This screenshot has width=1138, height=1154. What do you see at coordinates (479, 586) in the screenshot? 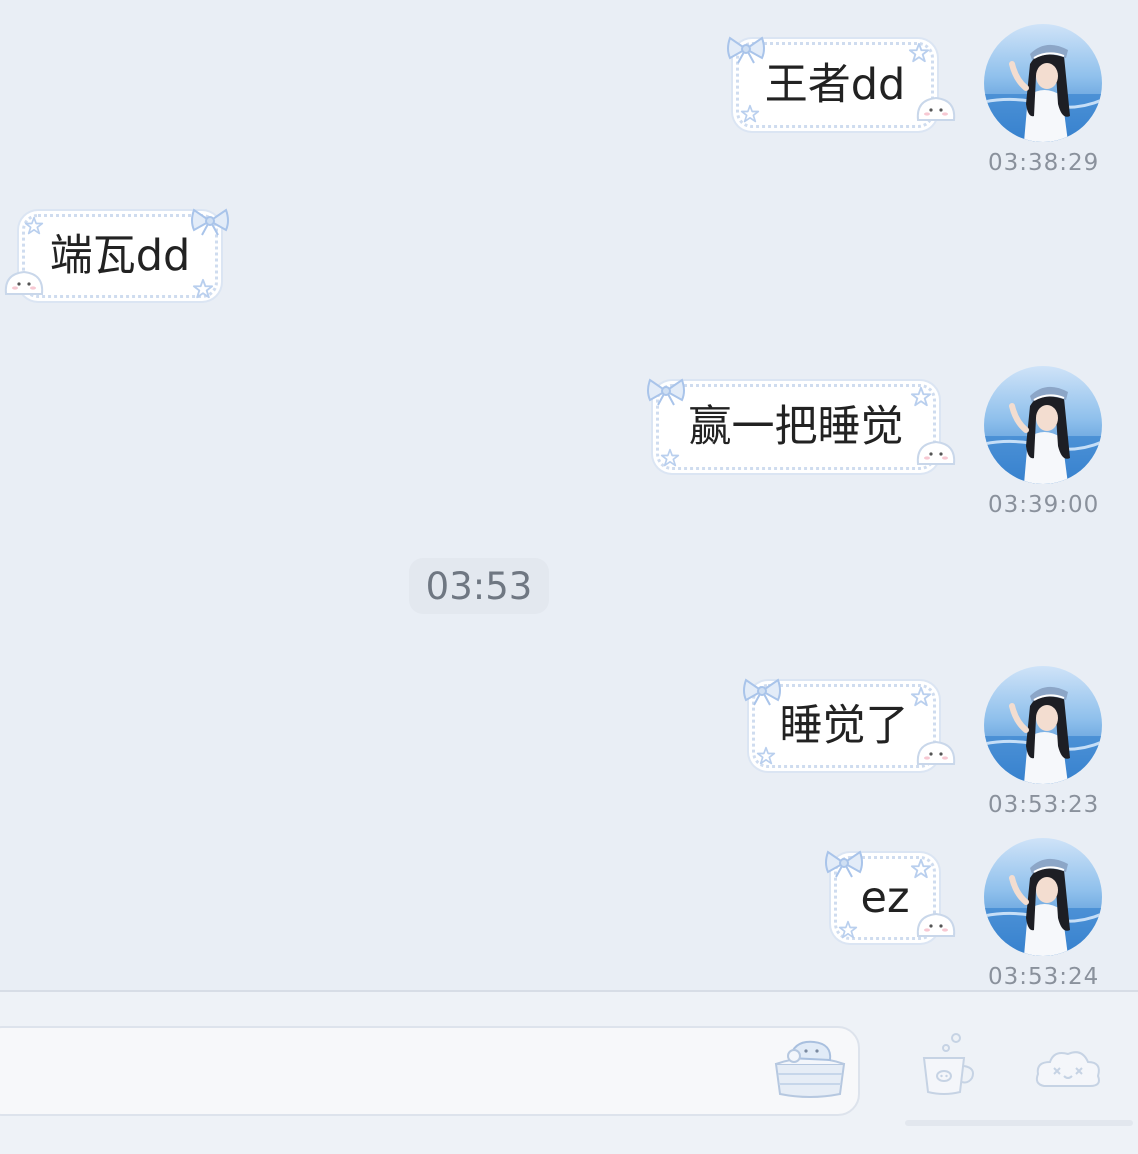
I see `time-divider: 03:53` at bounding box center [479, 586].